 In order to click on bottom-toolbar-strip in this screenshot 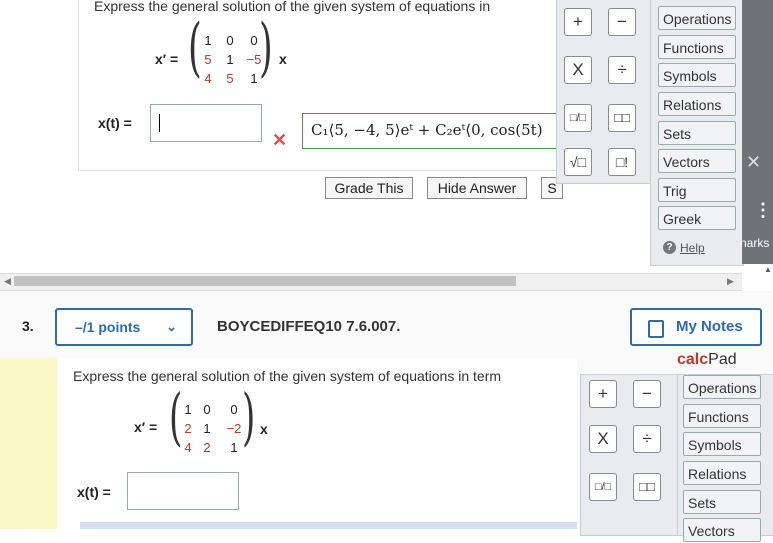, I will do `click(328, 525)`.